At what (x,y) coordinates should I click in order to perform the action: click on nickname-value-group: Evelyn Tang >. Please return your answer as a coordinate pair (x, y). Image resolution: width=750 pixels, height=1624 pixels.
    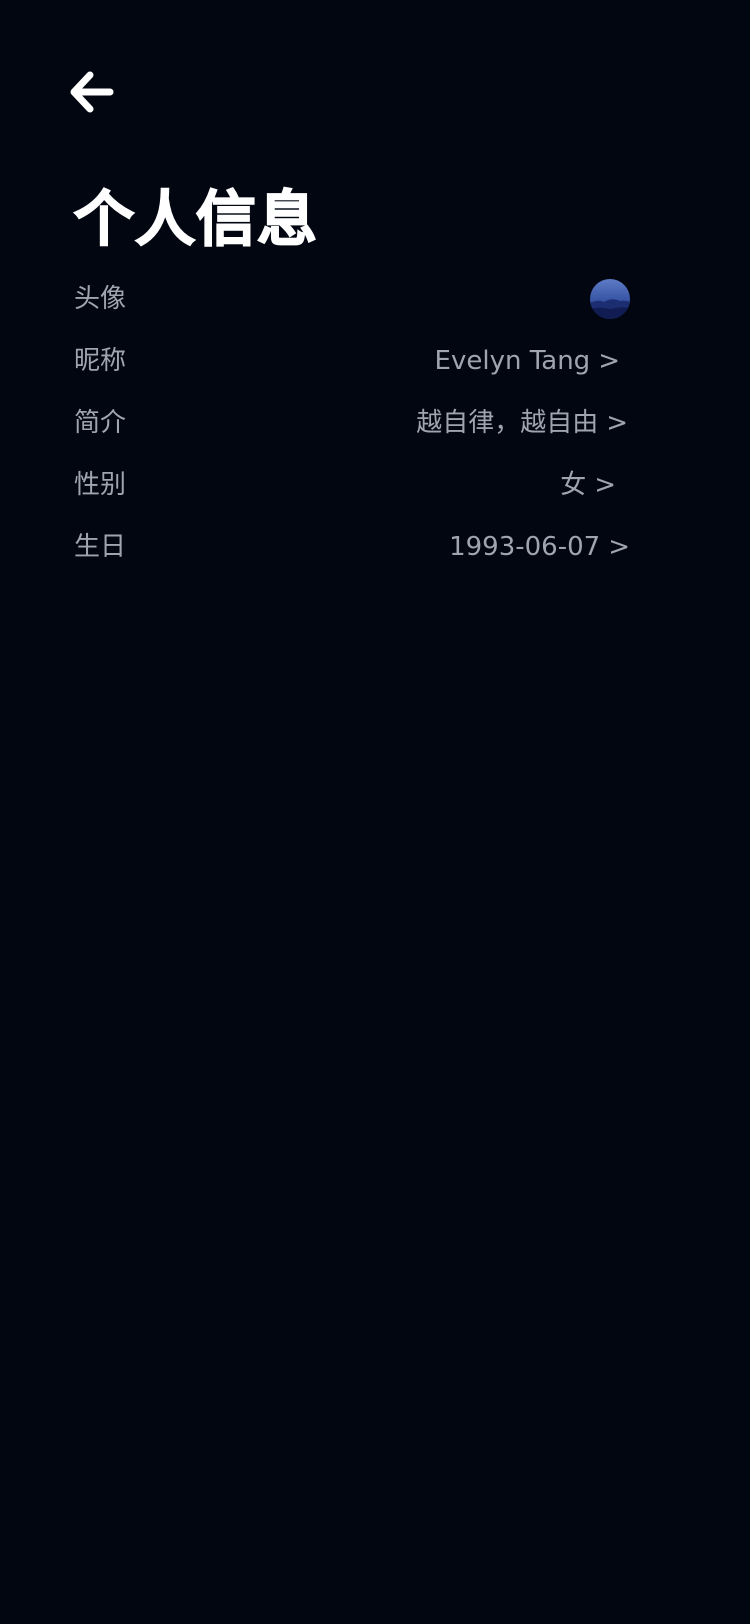
    Looking at the image, I should click on (527, 361).